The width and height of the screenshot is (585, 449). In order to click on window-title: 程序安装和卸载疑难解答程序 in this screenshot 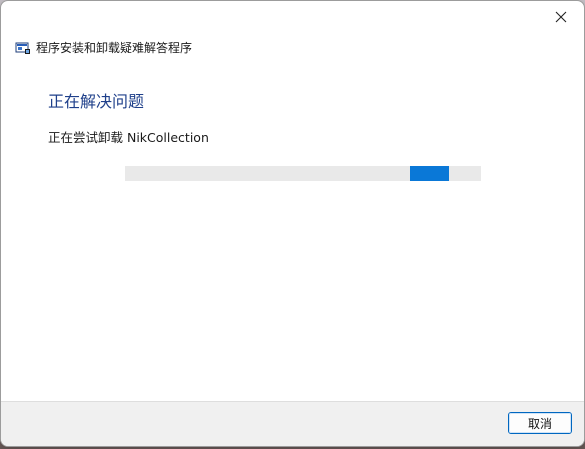, I will do `click(114, 47)`.